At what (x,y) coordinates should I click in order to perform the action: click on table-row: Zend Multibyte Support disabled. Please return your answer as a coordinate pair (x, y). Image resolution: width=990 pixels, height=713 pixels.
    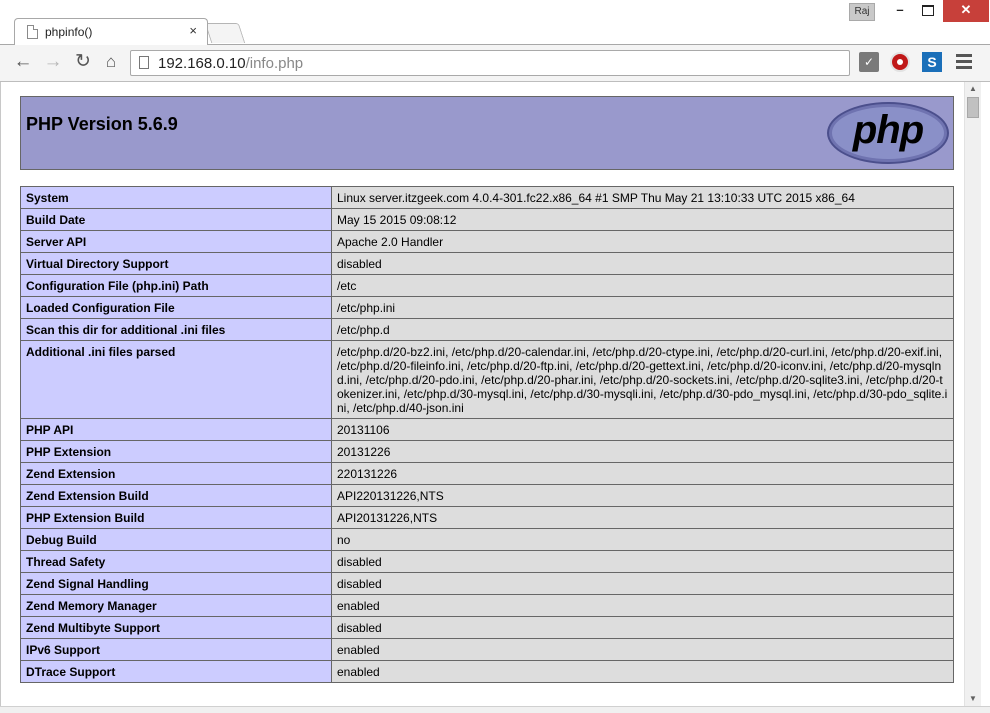
    Looking at the image, I should click on (487, 627).